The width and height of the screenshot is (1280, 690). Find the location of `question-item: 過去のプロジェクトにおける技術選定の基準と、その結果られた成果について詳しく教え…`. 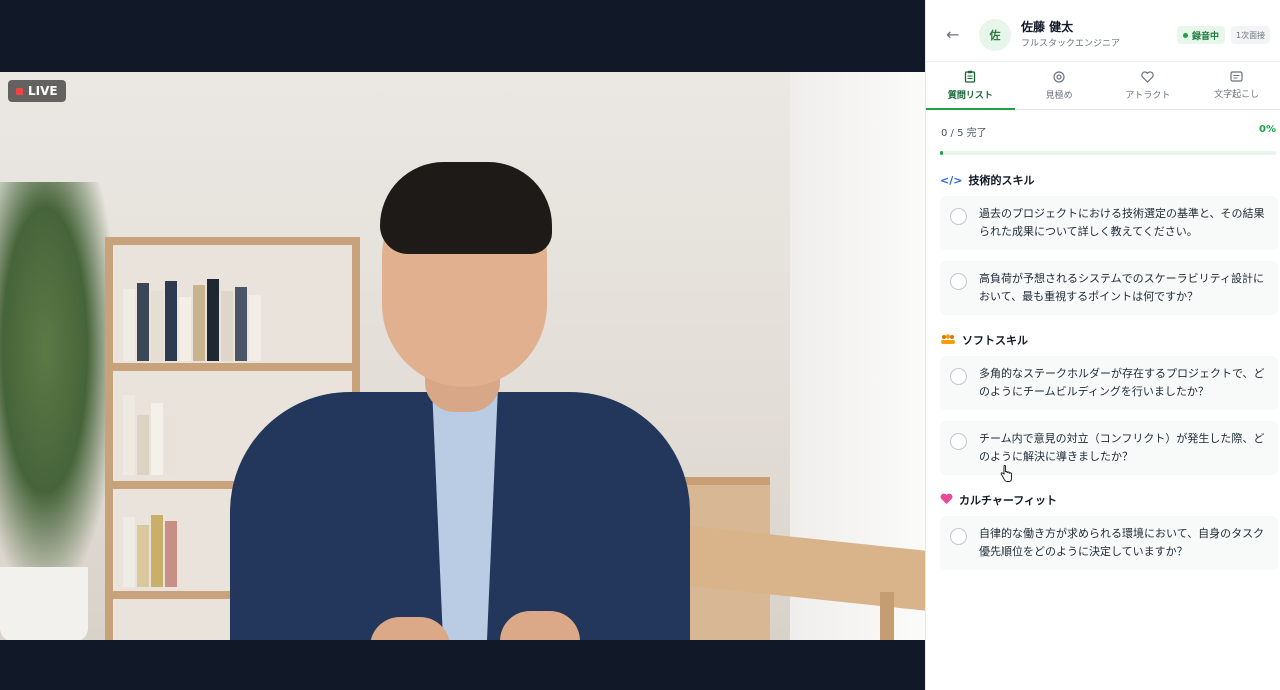

question-item: 過去のプロジェクトにおける技術選定の基準と、その結果られた成果について詳しく教え… is located at coordinates (1109, 223).